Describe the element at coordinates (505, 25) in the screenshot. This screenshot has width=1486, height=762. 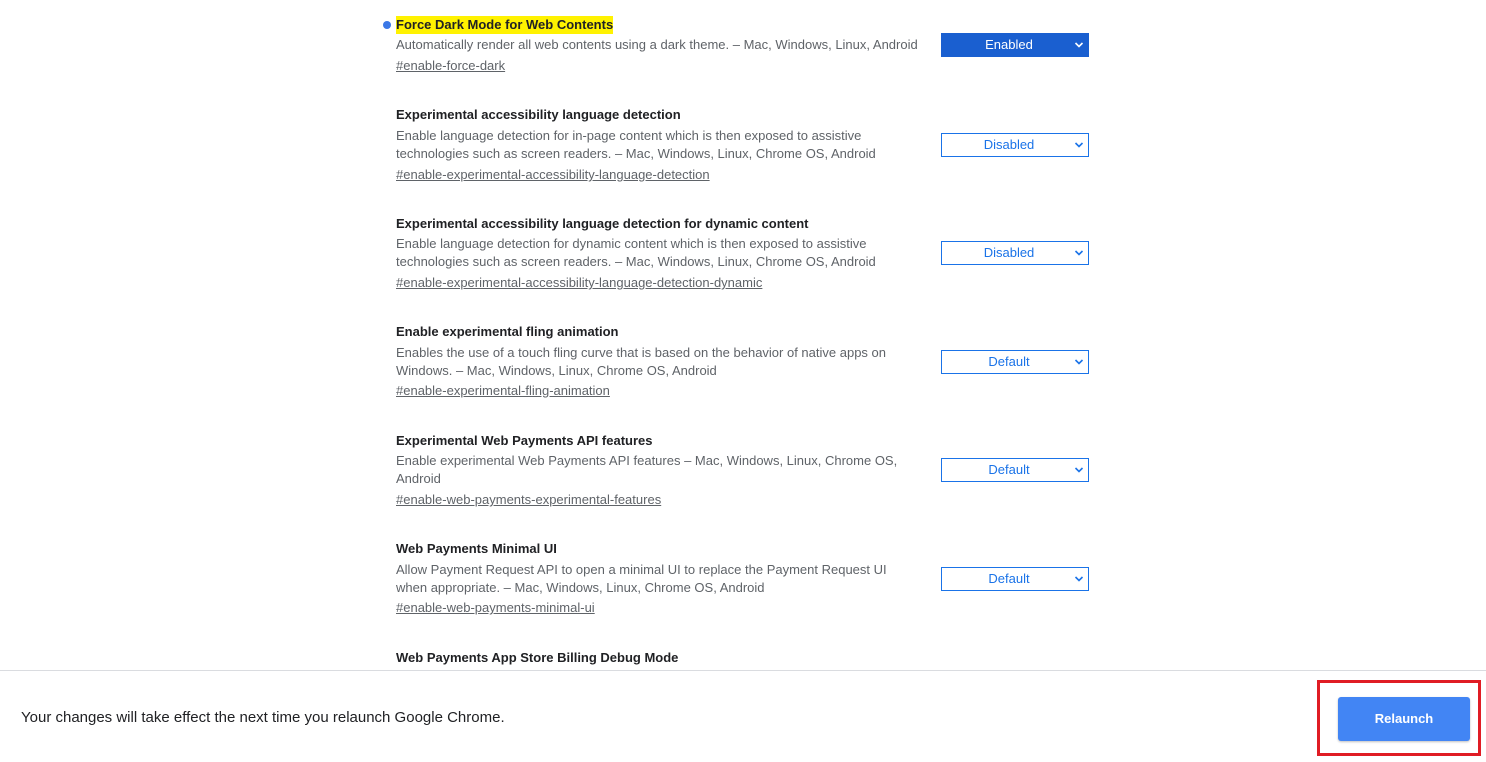
I see `flag-title: Force Dark Mode for Web Contents` at that location.